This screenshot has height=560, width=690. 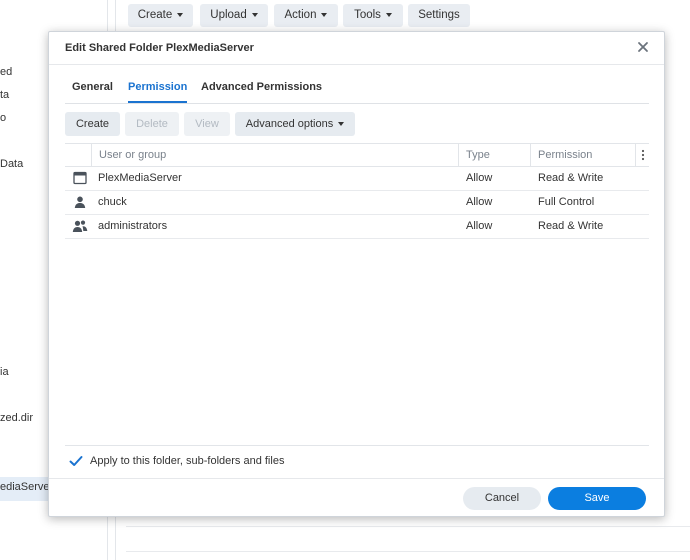 What do you see at coordinates (160, 15) in the screenshot?
I see `create-menu-button: Create` at bounding box center [160, 15].